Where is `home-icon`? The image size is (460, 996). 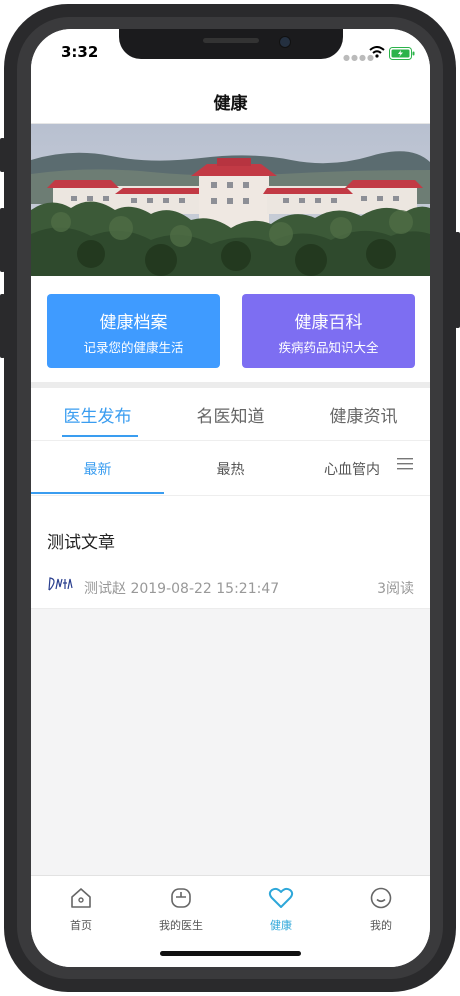
home-icon is located at coordinates (81, 898).